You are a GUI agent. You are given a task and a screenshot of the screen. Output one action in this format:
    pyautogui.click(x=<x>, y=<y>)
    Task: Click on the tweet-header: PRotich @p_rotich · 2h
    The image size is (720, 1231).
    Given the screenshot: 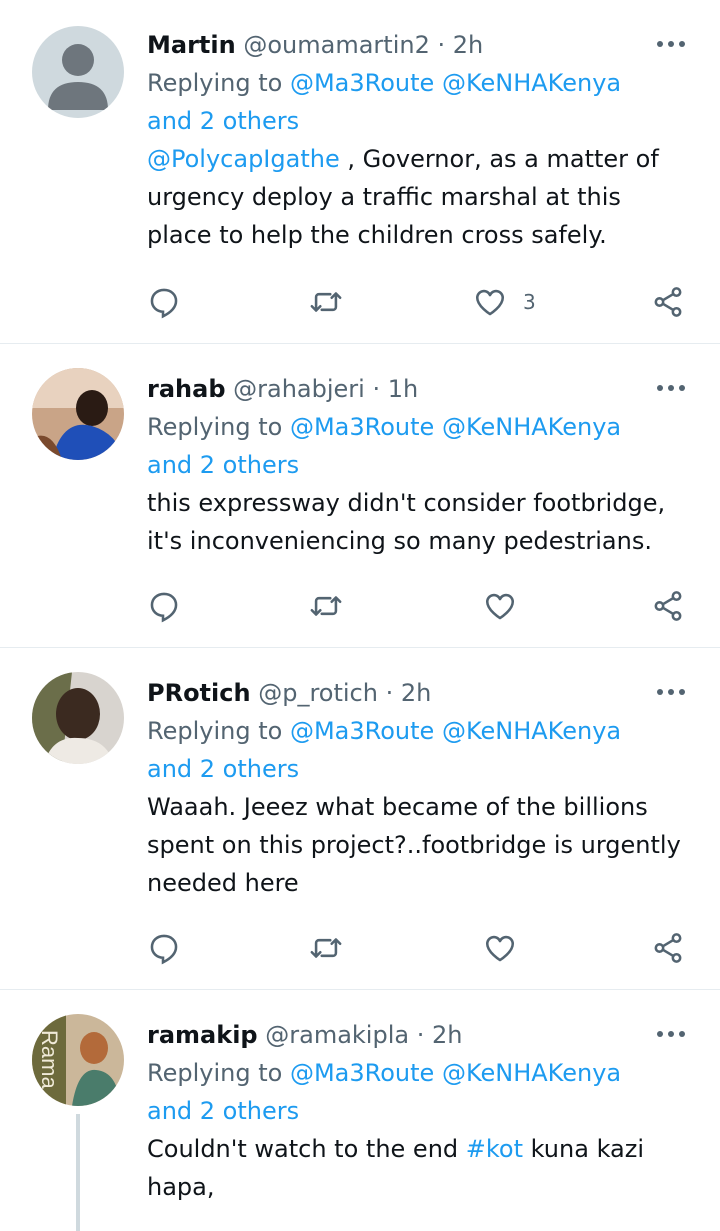 What is the action you would take?
    pyautogui.click(x=416, y=693)
    